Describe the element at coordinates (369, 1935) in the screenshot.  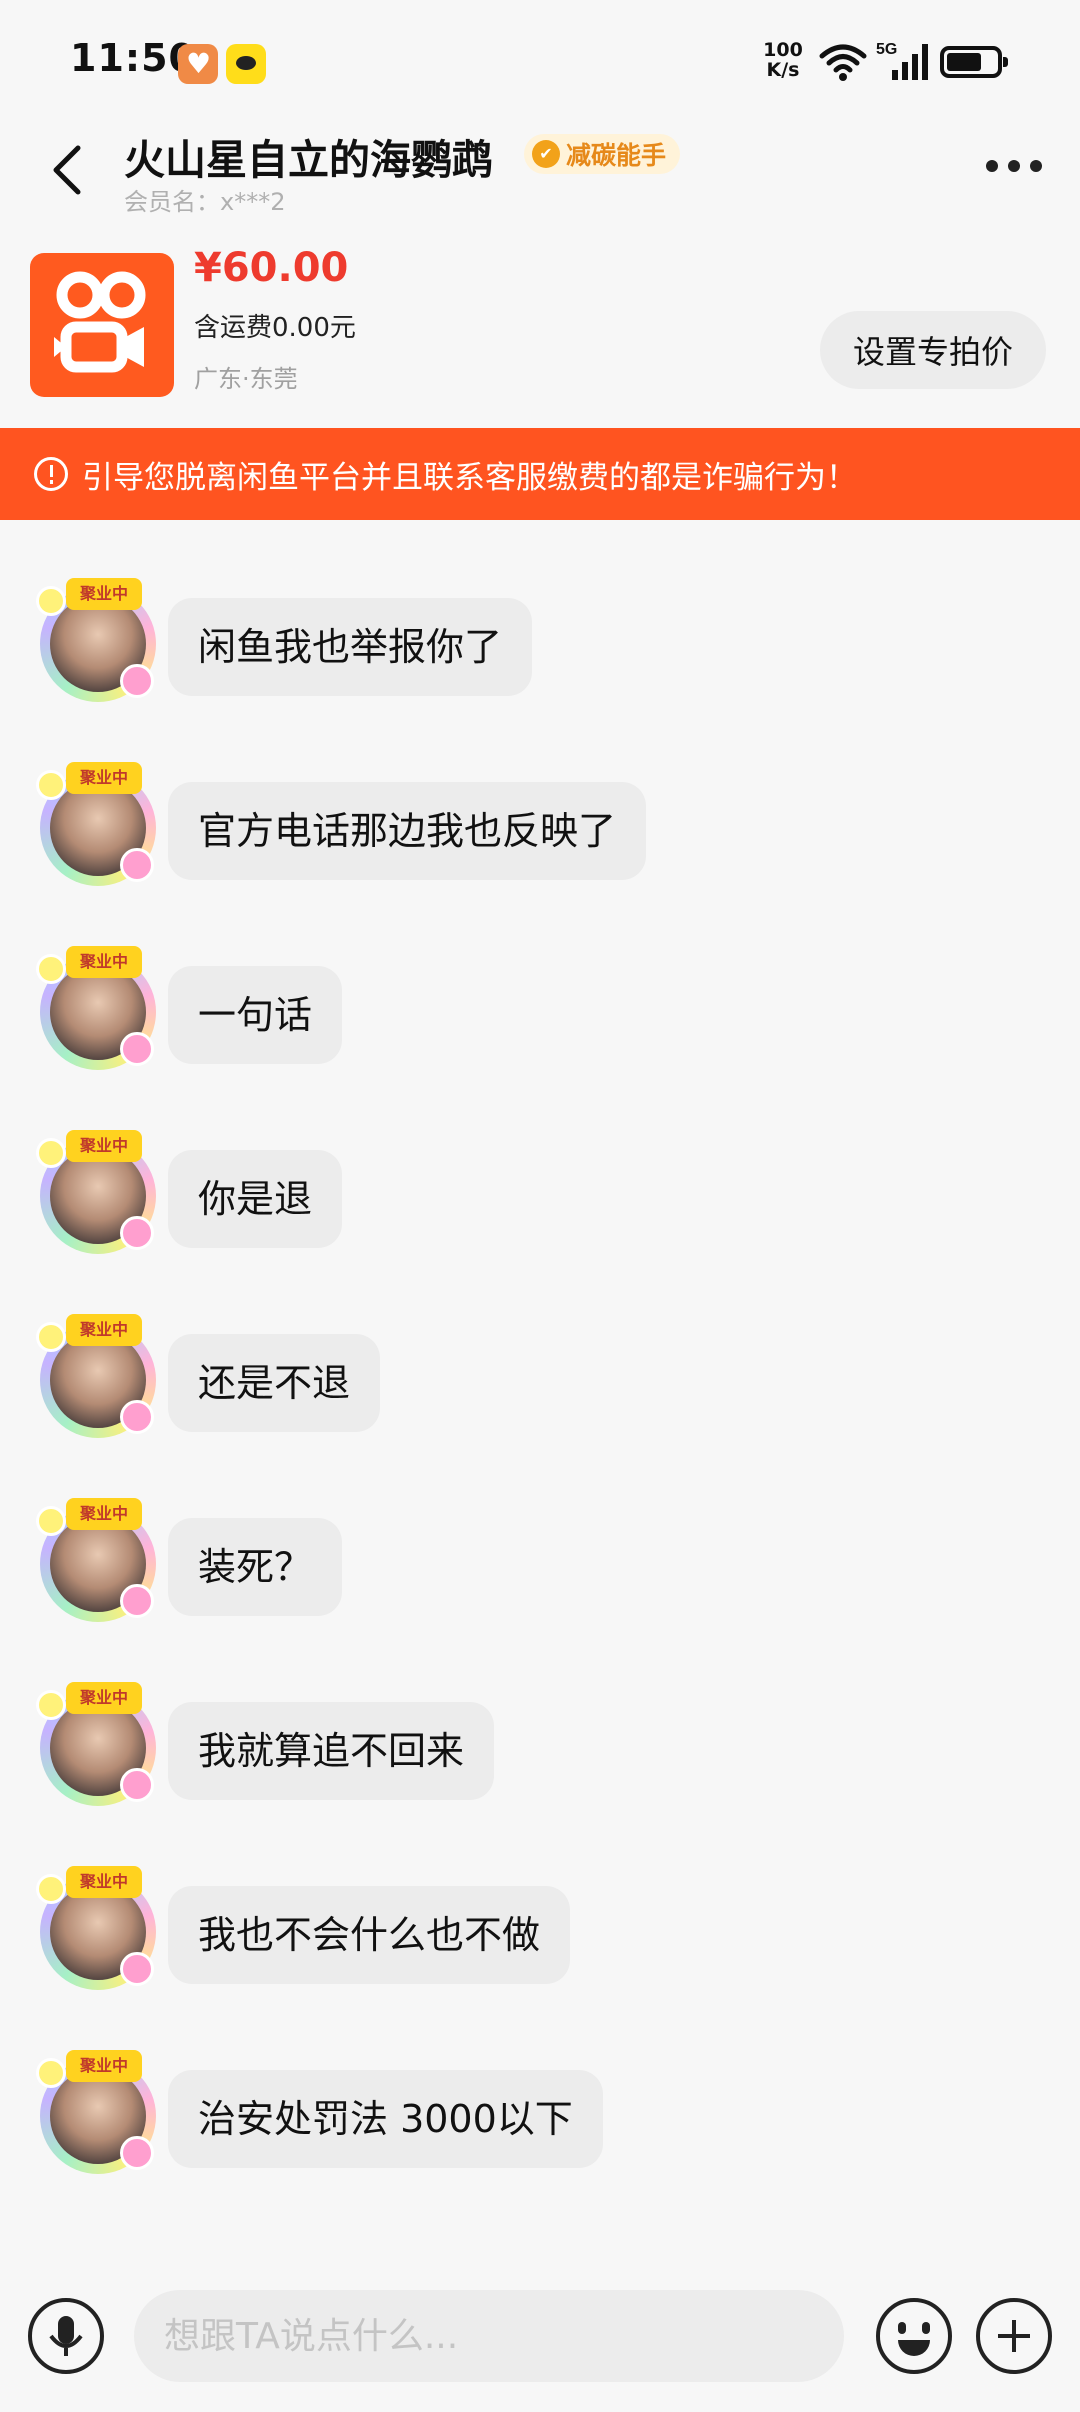
I see `message-bubble: 我也不会什么也不做` at that location.